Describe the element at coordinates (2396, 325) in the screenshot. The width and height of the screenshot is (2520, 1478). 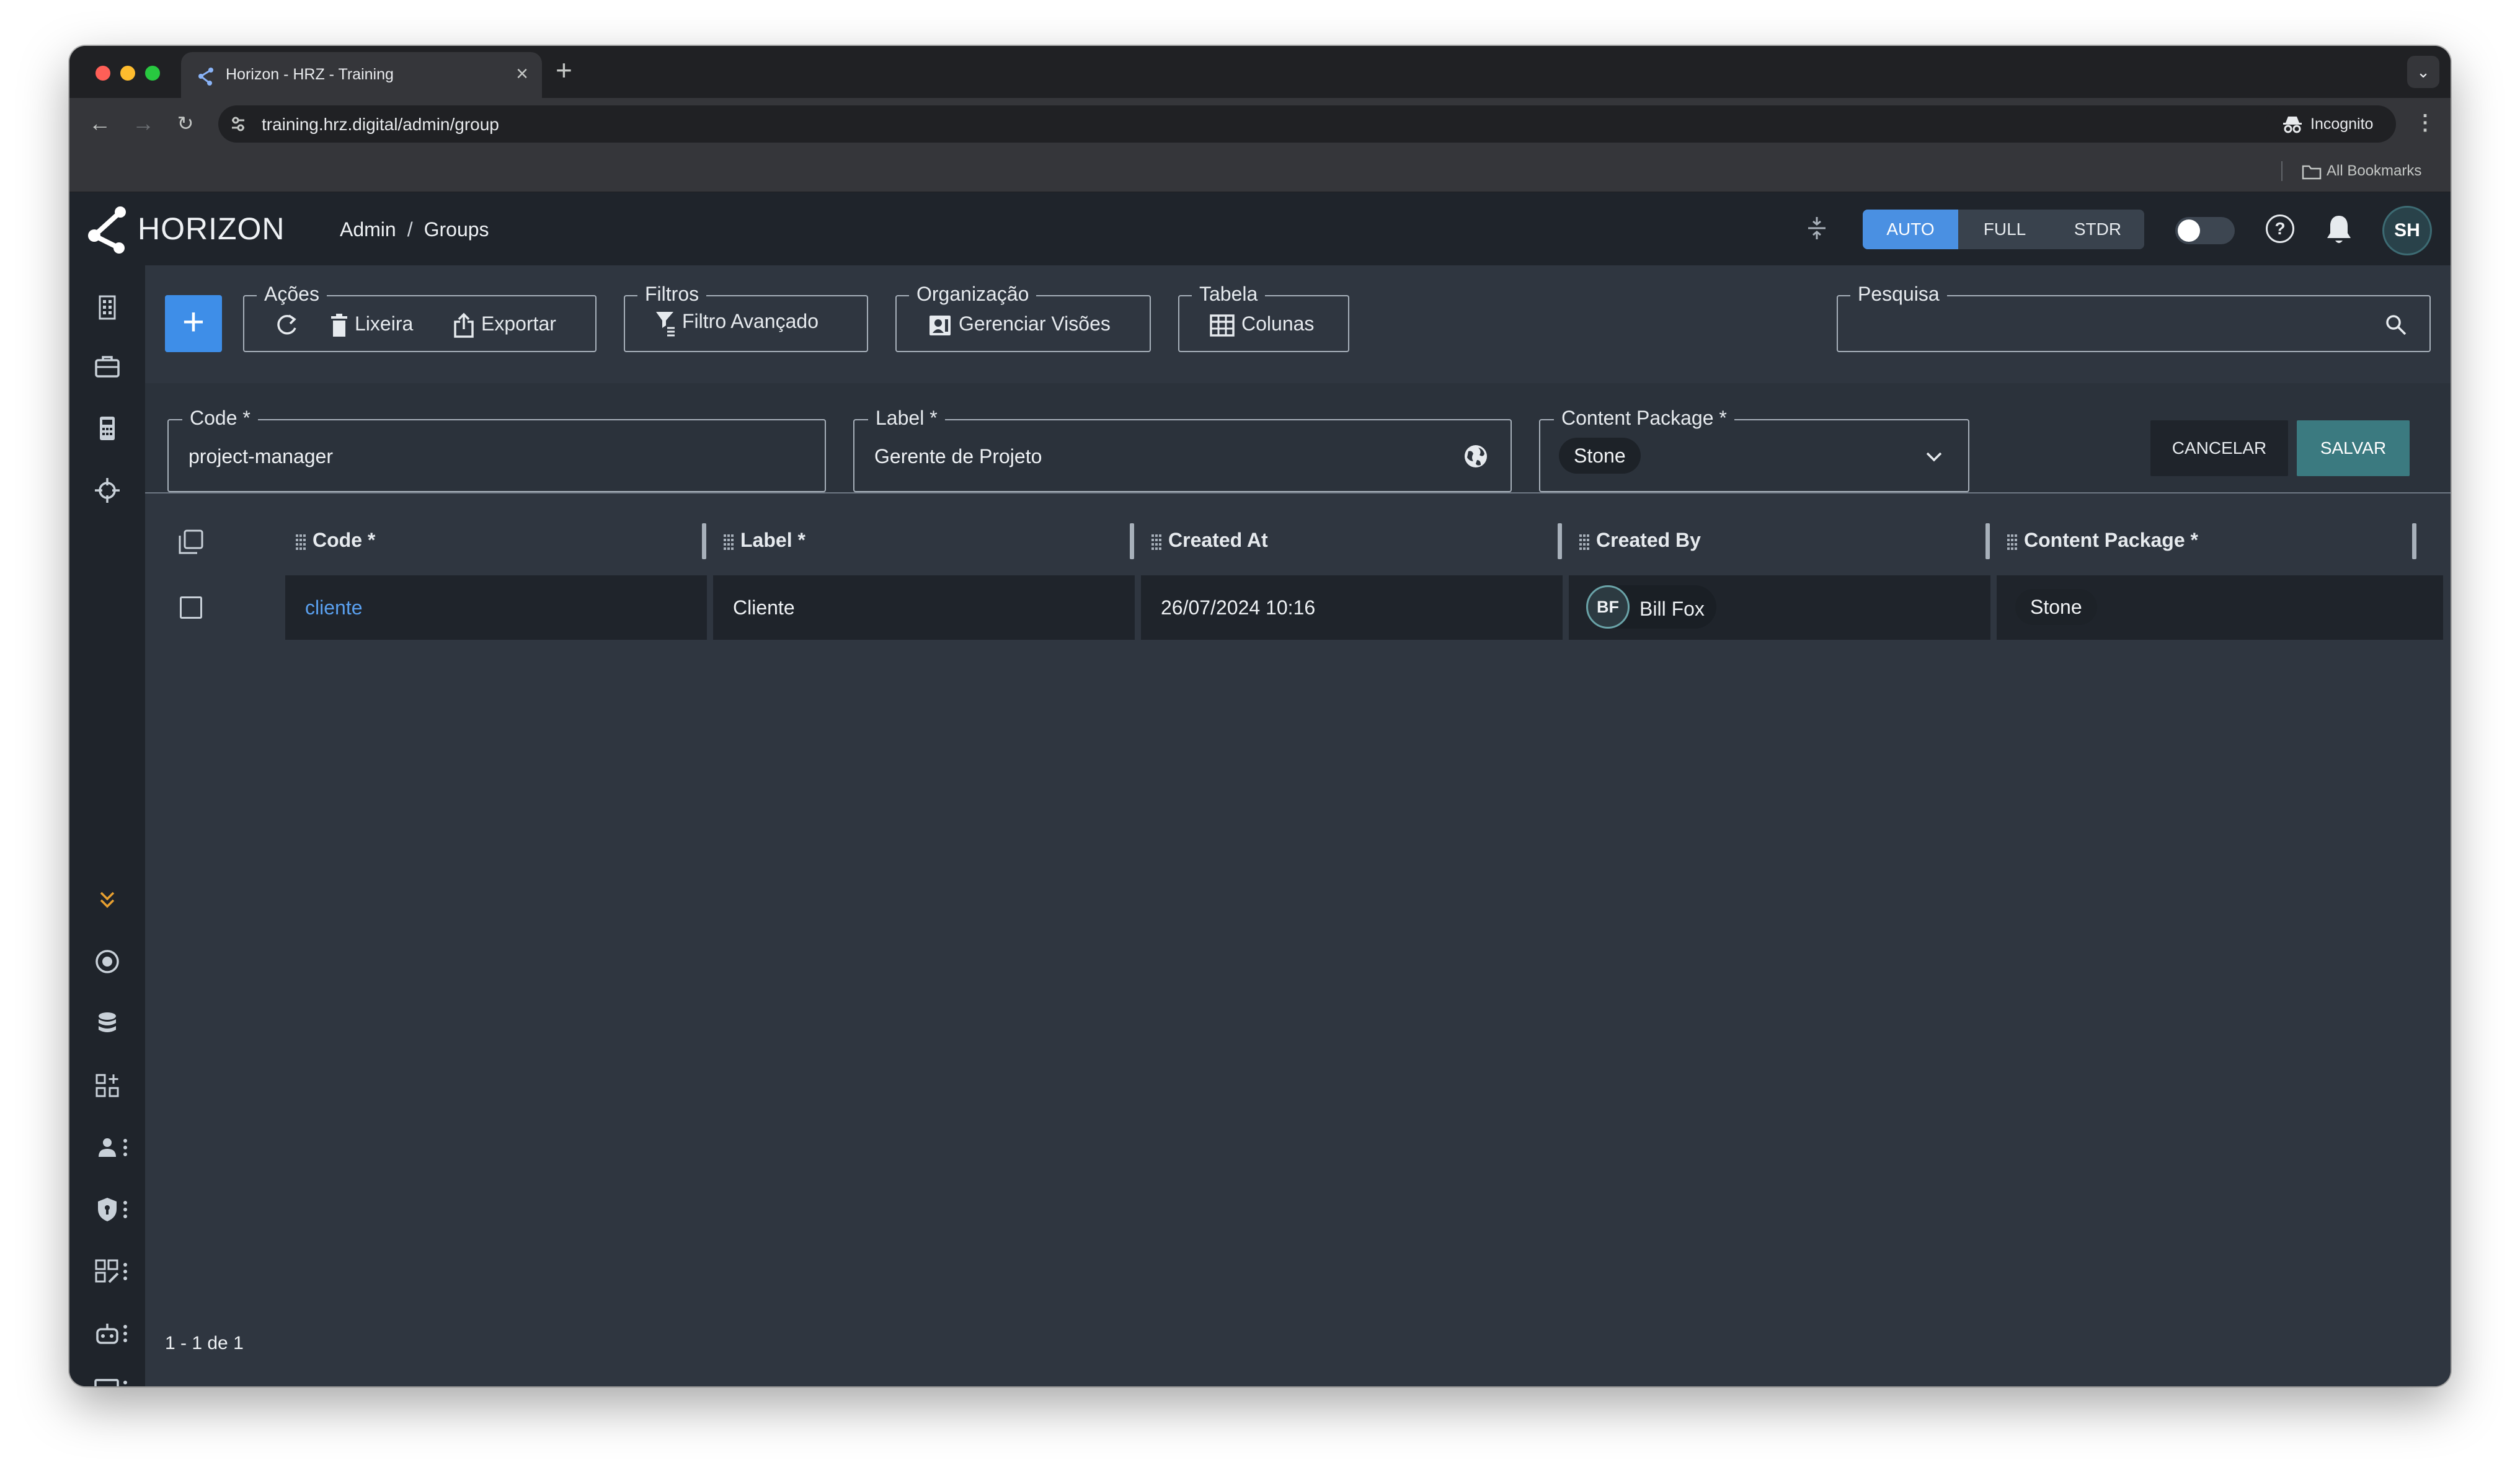
I see `search-icon` at that location.